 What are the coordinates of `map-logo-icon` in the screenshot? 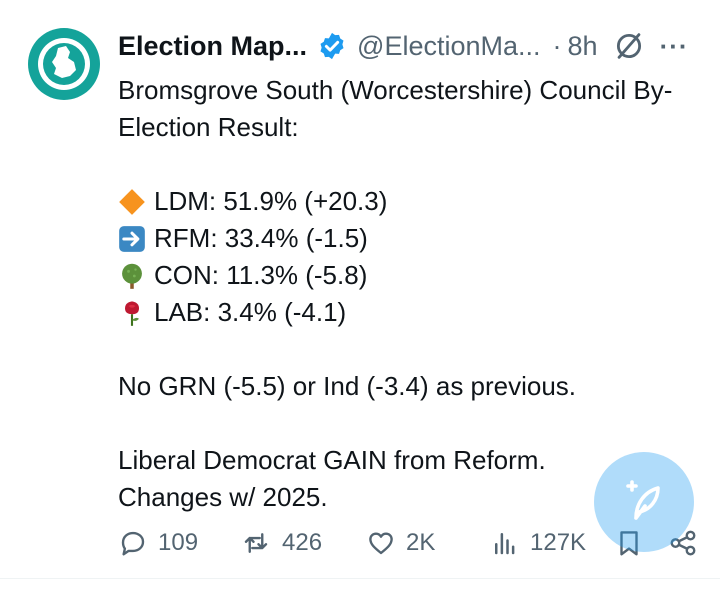 It's located at (64, 64).